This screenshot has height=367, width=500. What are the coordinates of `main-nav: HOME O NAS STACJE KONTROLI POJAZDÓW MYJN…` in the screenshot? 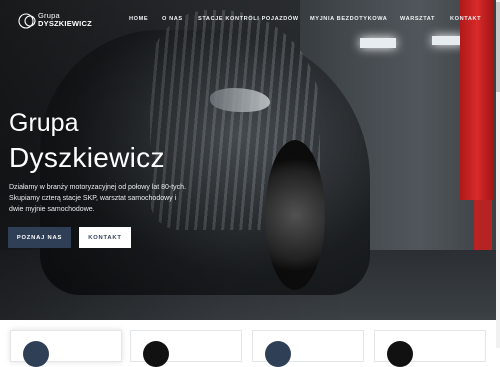 It's located at (250, 22).